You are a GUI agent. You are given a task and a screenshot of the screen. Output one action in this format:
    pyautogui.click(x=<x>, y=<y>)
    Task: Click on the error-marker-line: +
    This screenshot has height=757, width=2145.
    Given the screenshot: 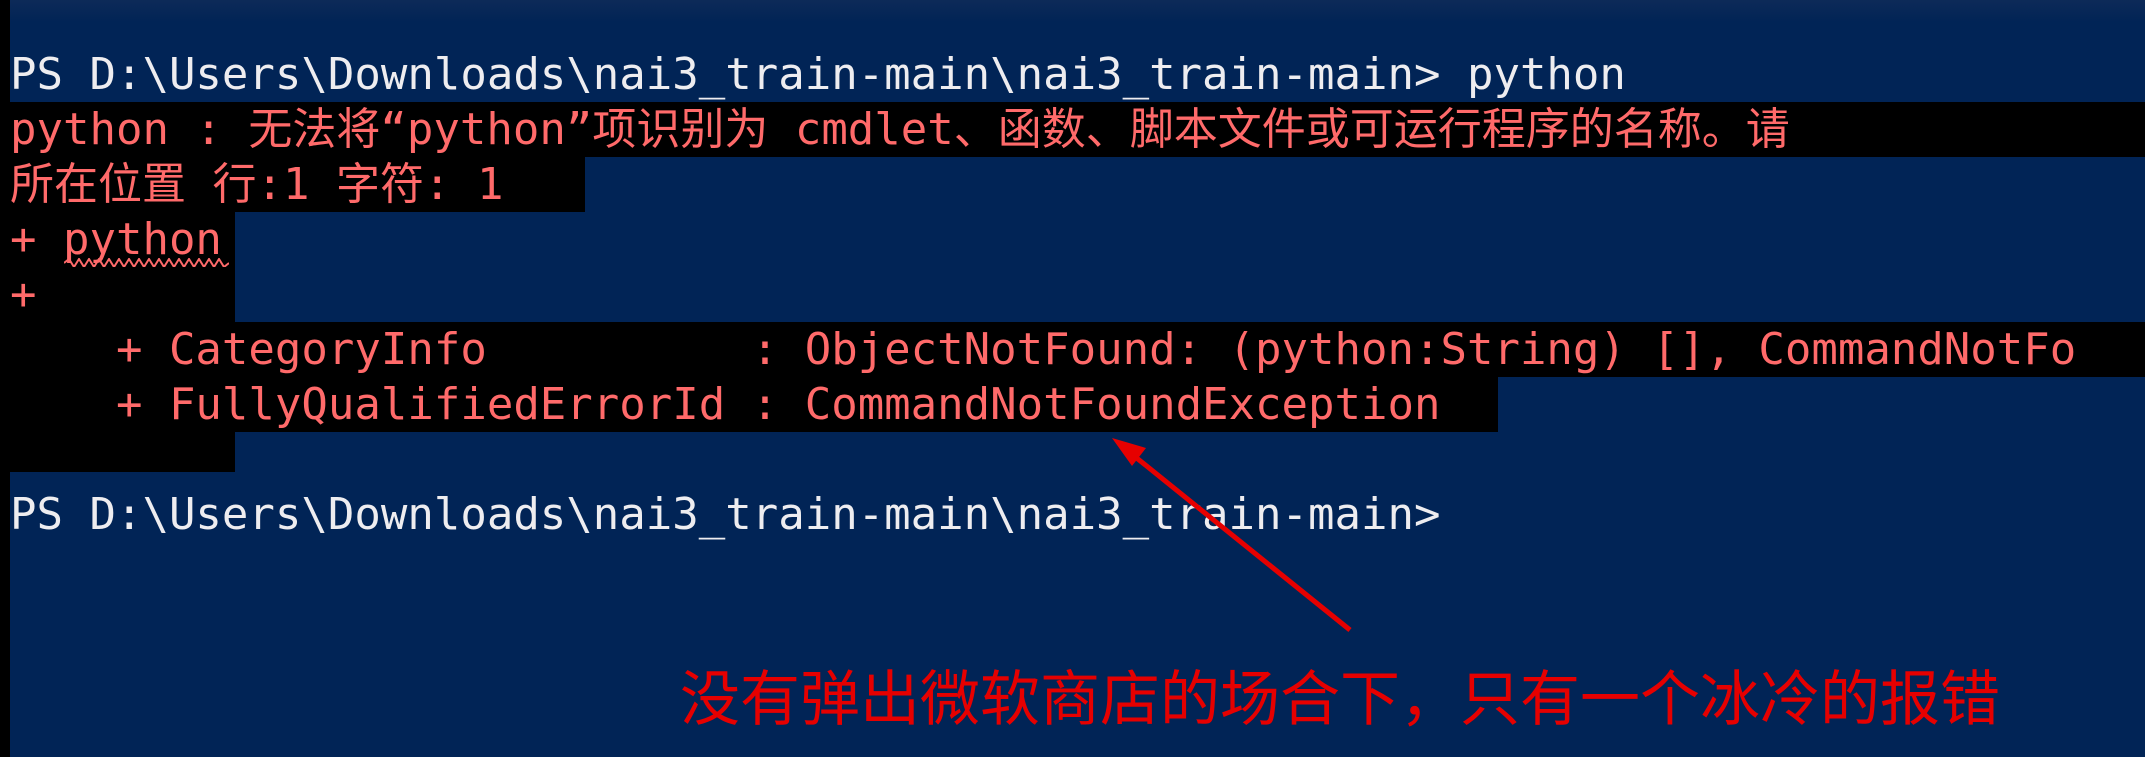 What is the action you would take?
    pyautogui.click(x=122, y=294)
    